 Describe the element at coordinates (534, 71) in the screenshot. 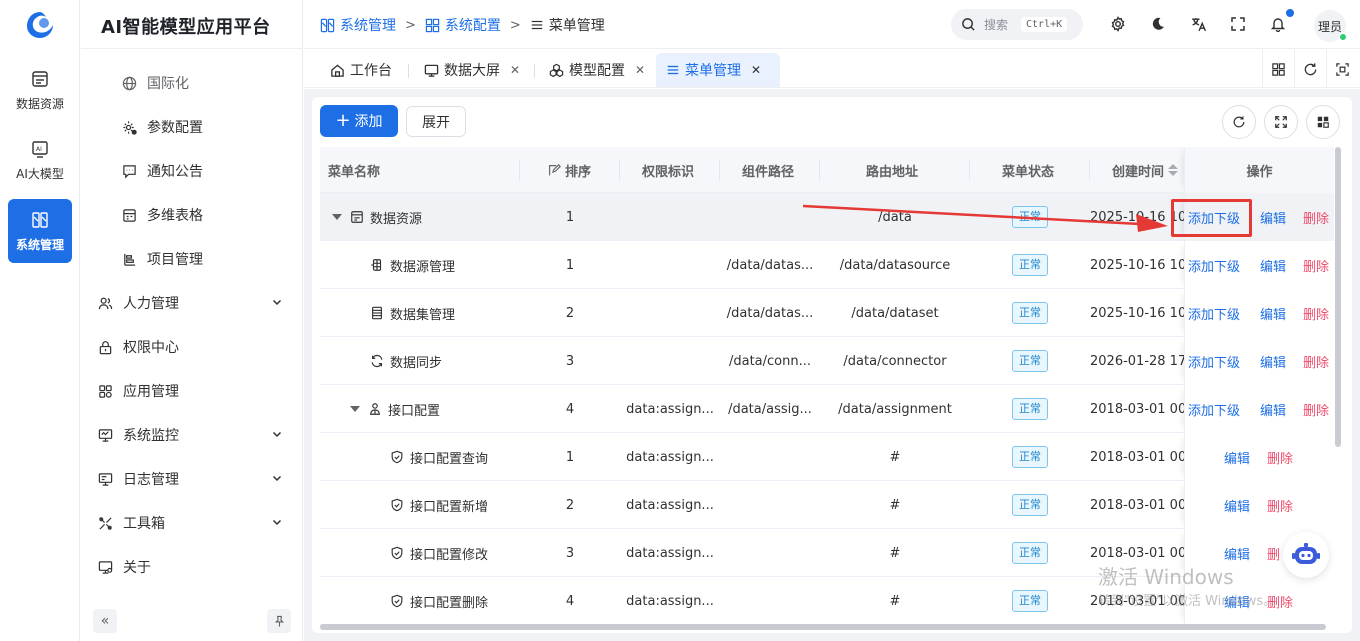

I see `tab-separator` at that location.